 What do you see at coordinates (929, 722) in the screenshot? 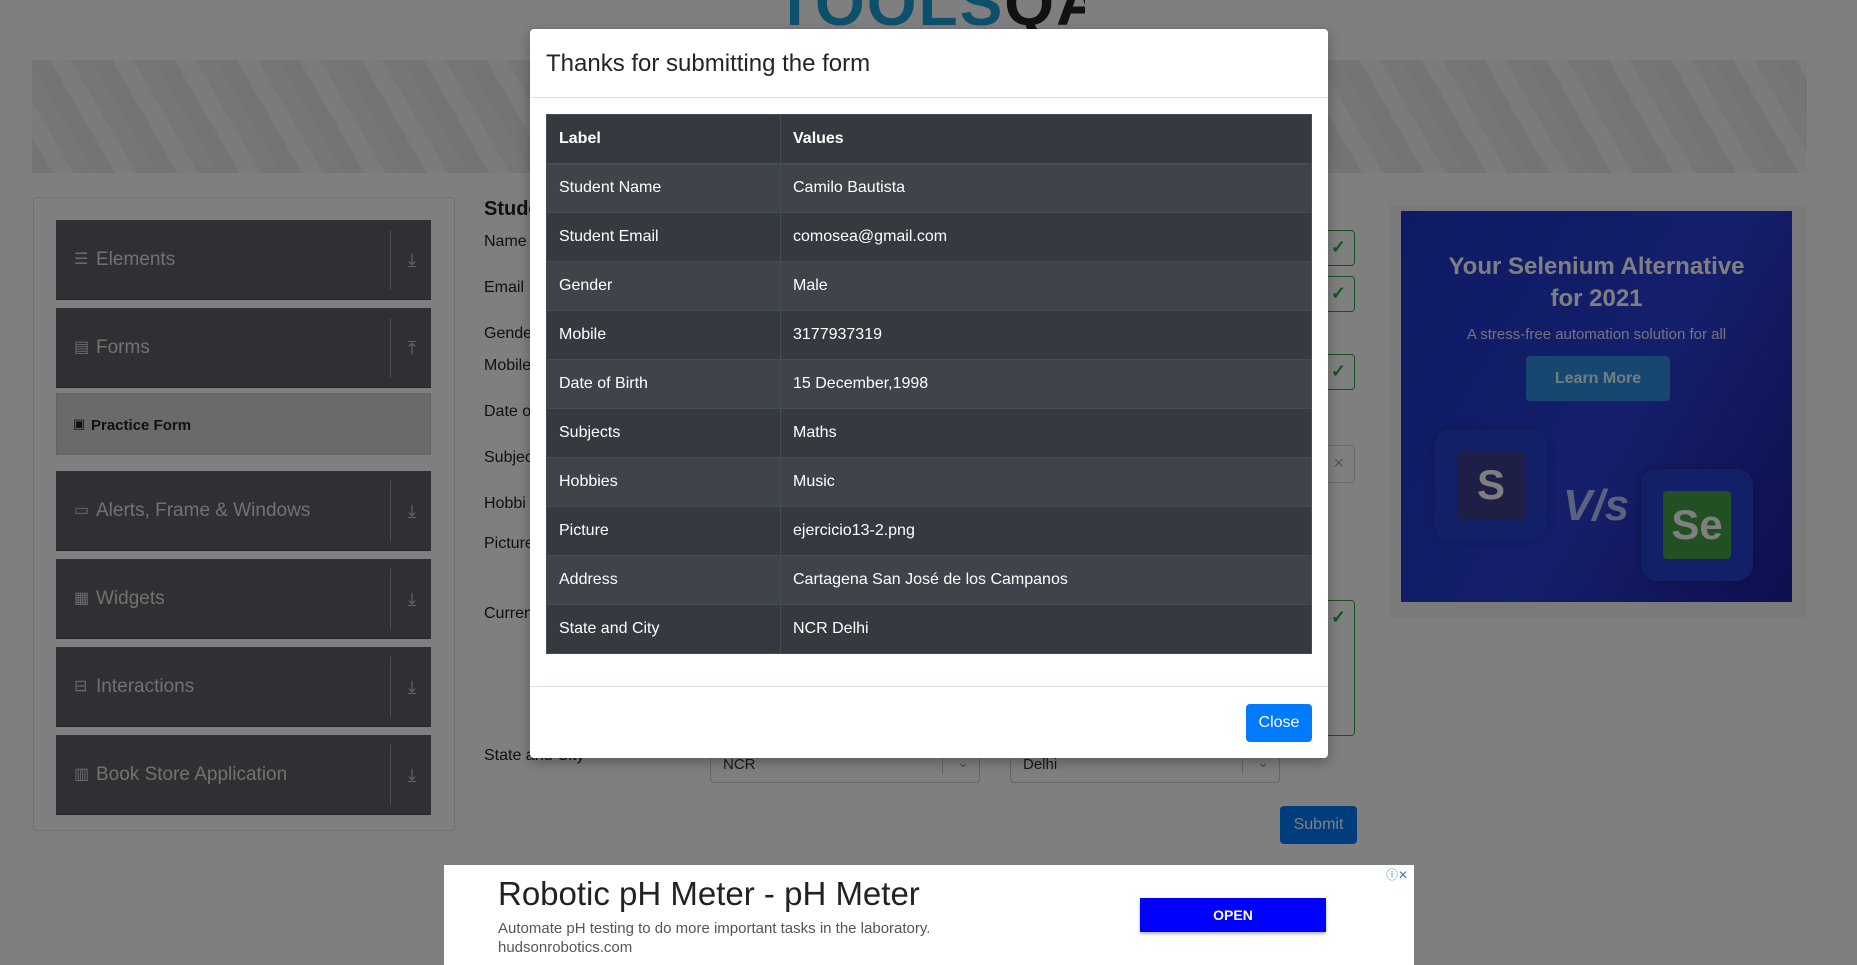
I see `modal-footer: Close` at bounding box center [929, 722].